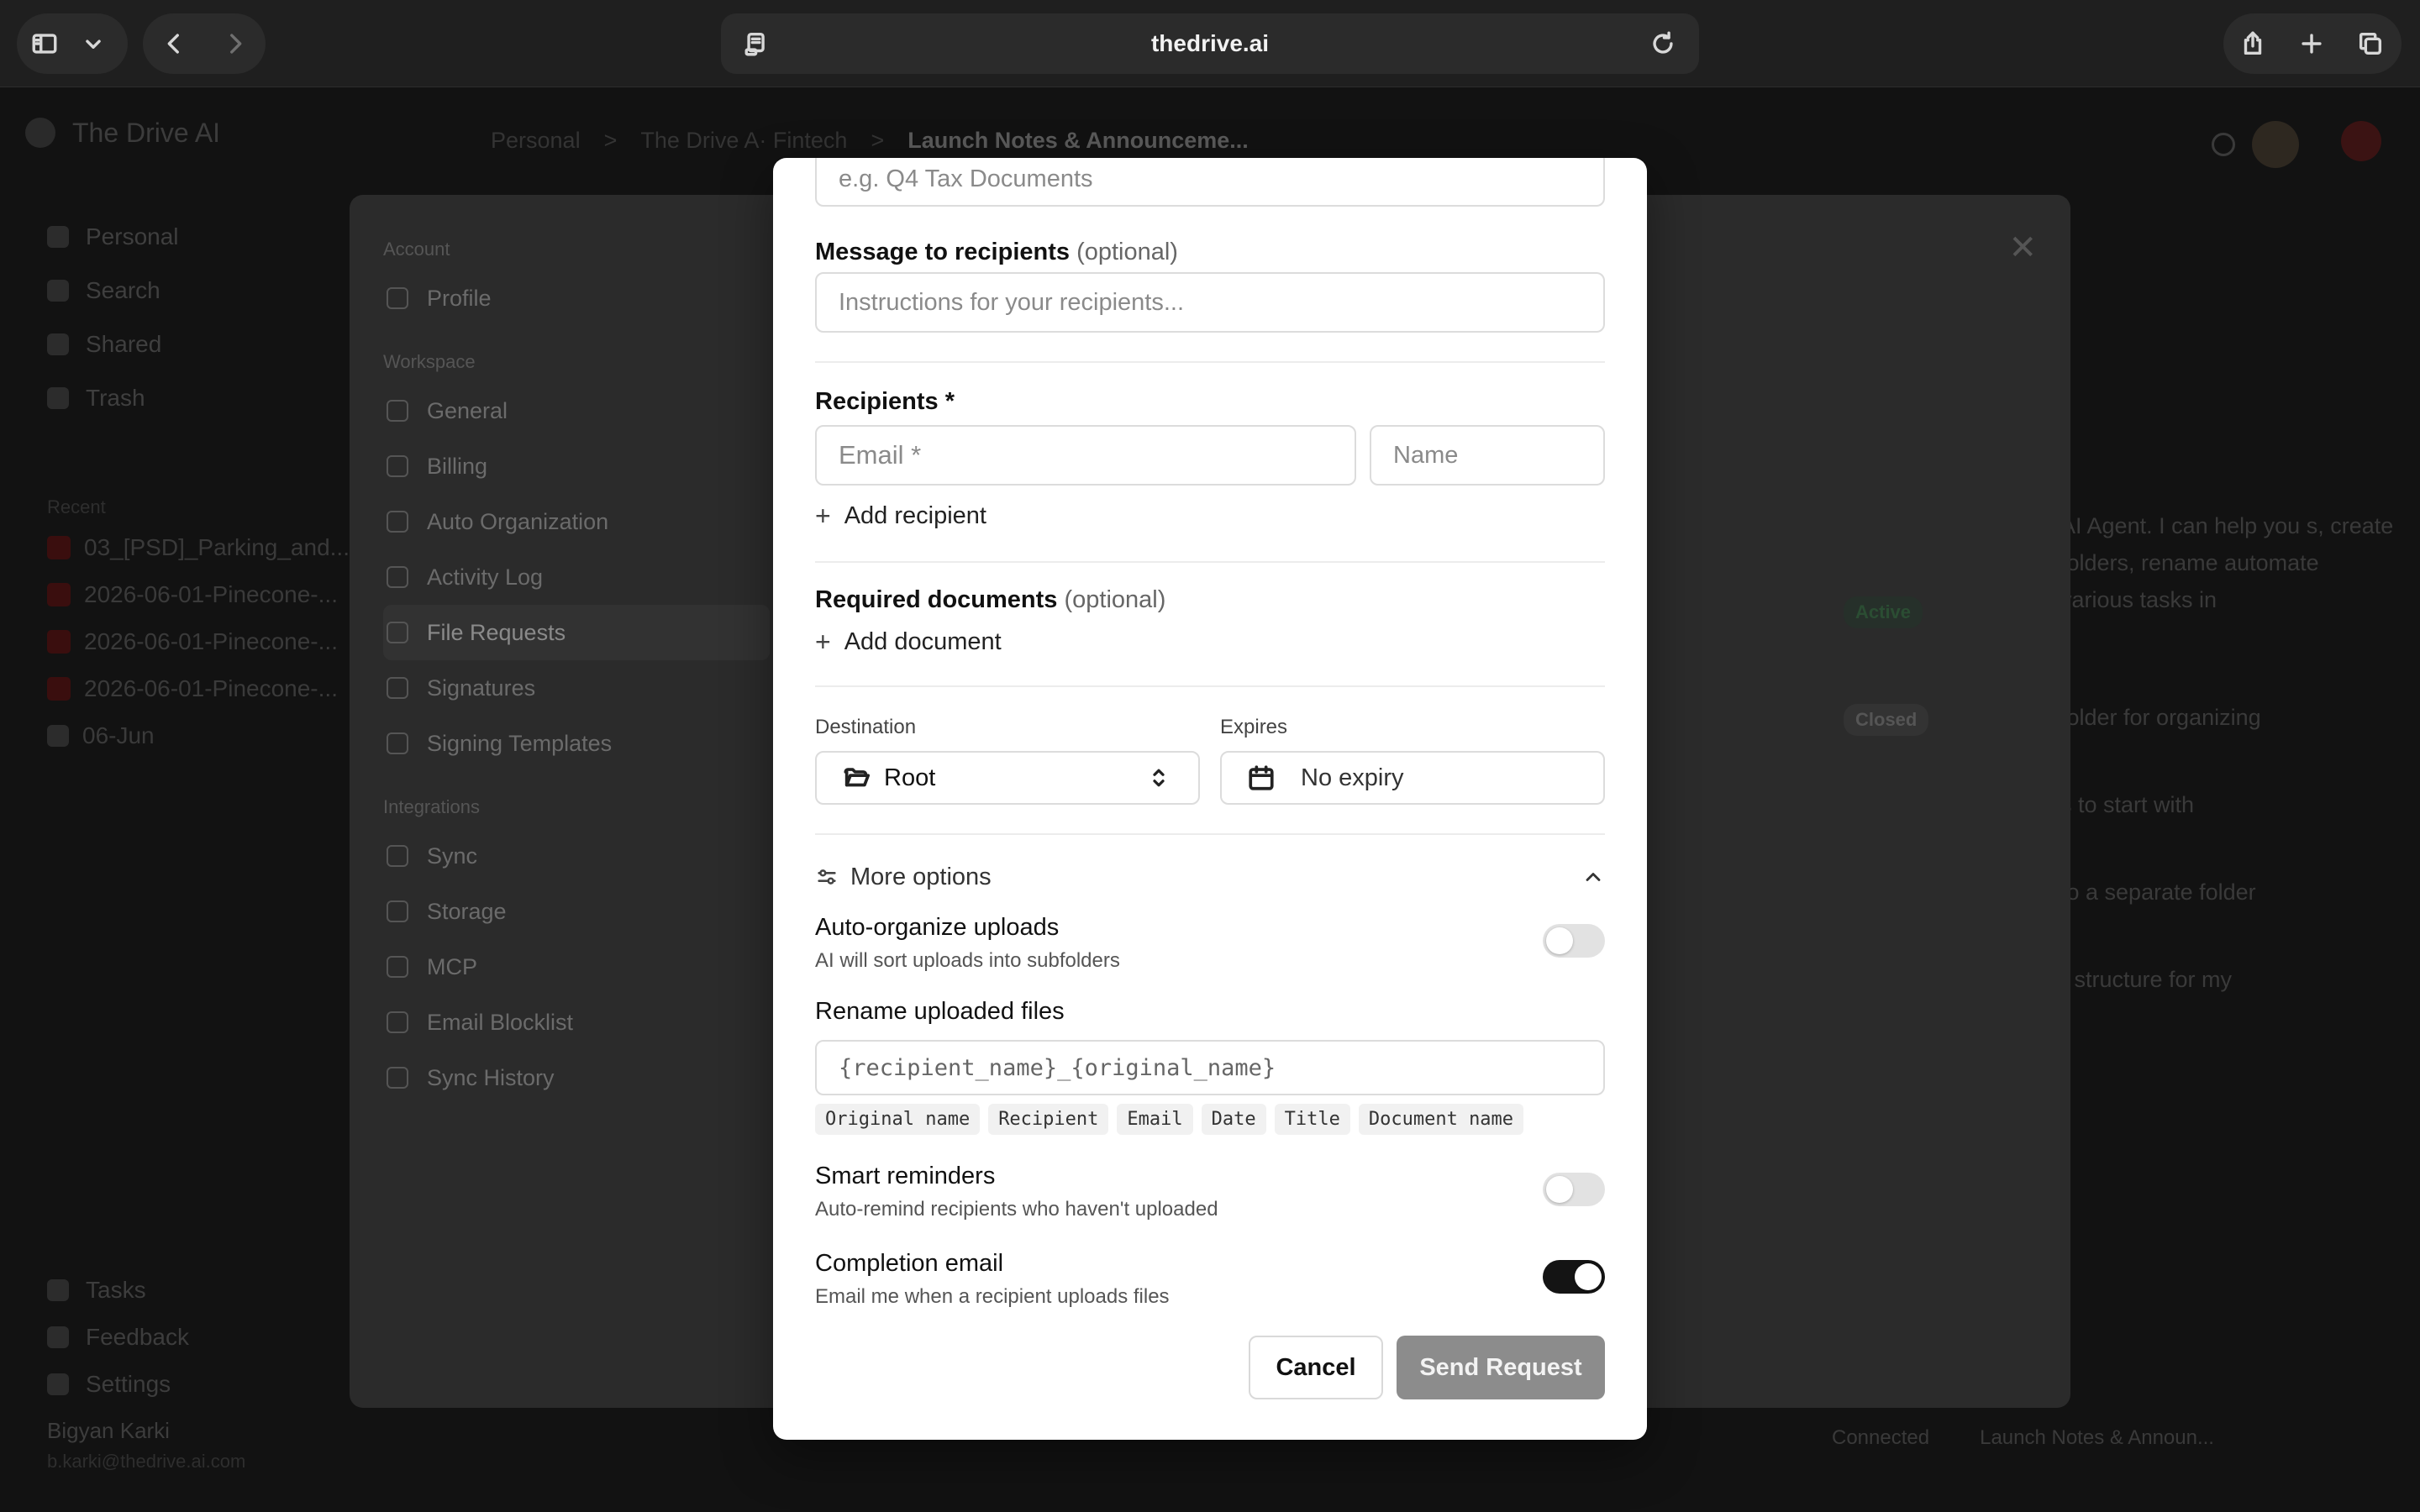 Image resolution: width=2420 pixels, height=1512 pixels. I want to click on history-nav-group, so click(204, 43).